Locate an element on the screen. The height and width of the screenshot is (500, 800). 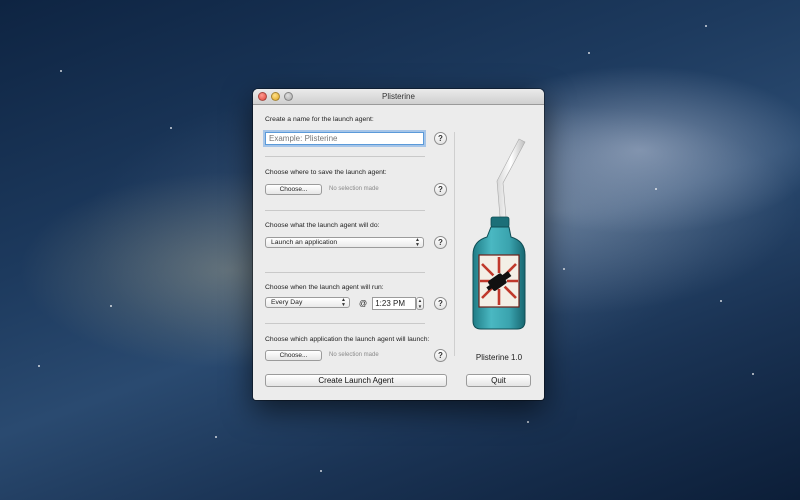
save-location-label: Choose where to save the launch agent: is located at coordinates (326, 172).